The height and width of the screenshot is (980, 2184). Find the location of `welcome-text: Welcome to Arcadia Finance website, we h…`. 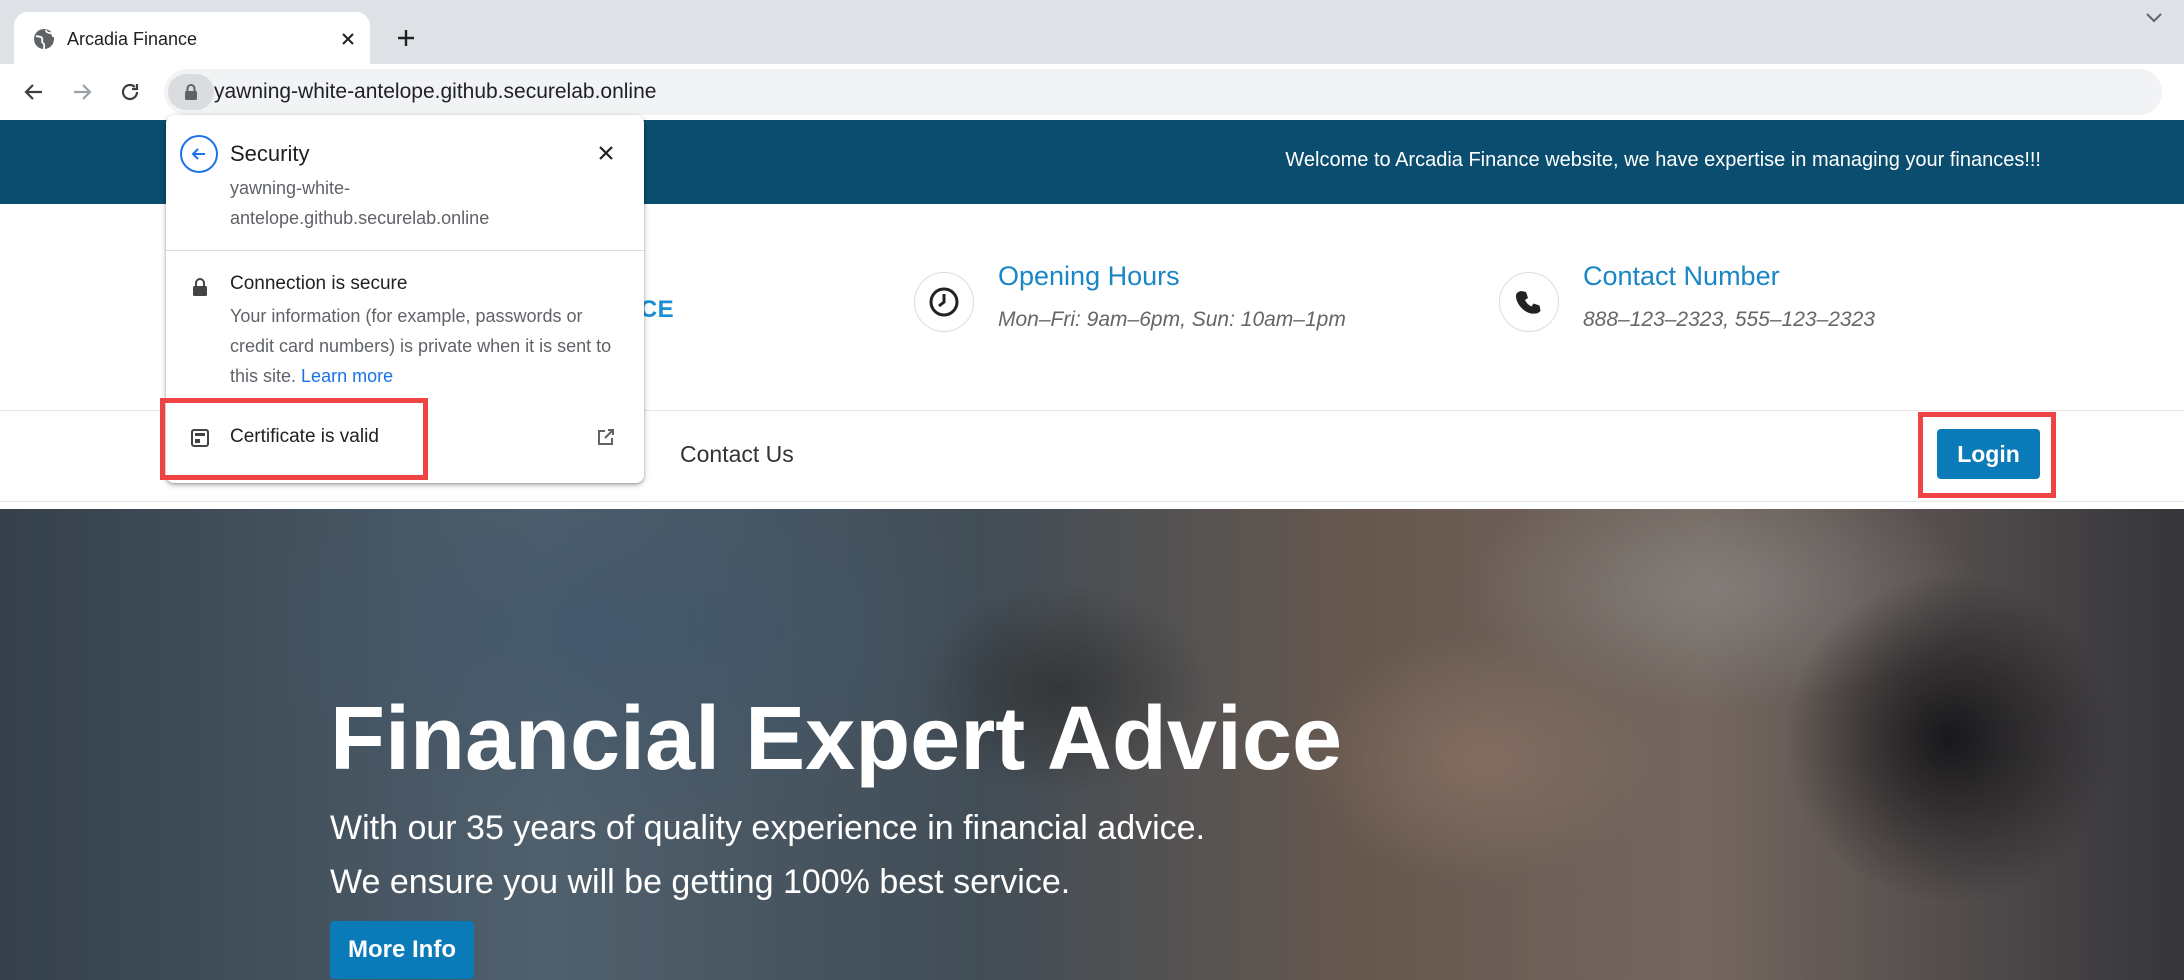

welcome-text: Welcome to Arcadia Finance website, we h… is located at coordinates (1663, 160).